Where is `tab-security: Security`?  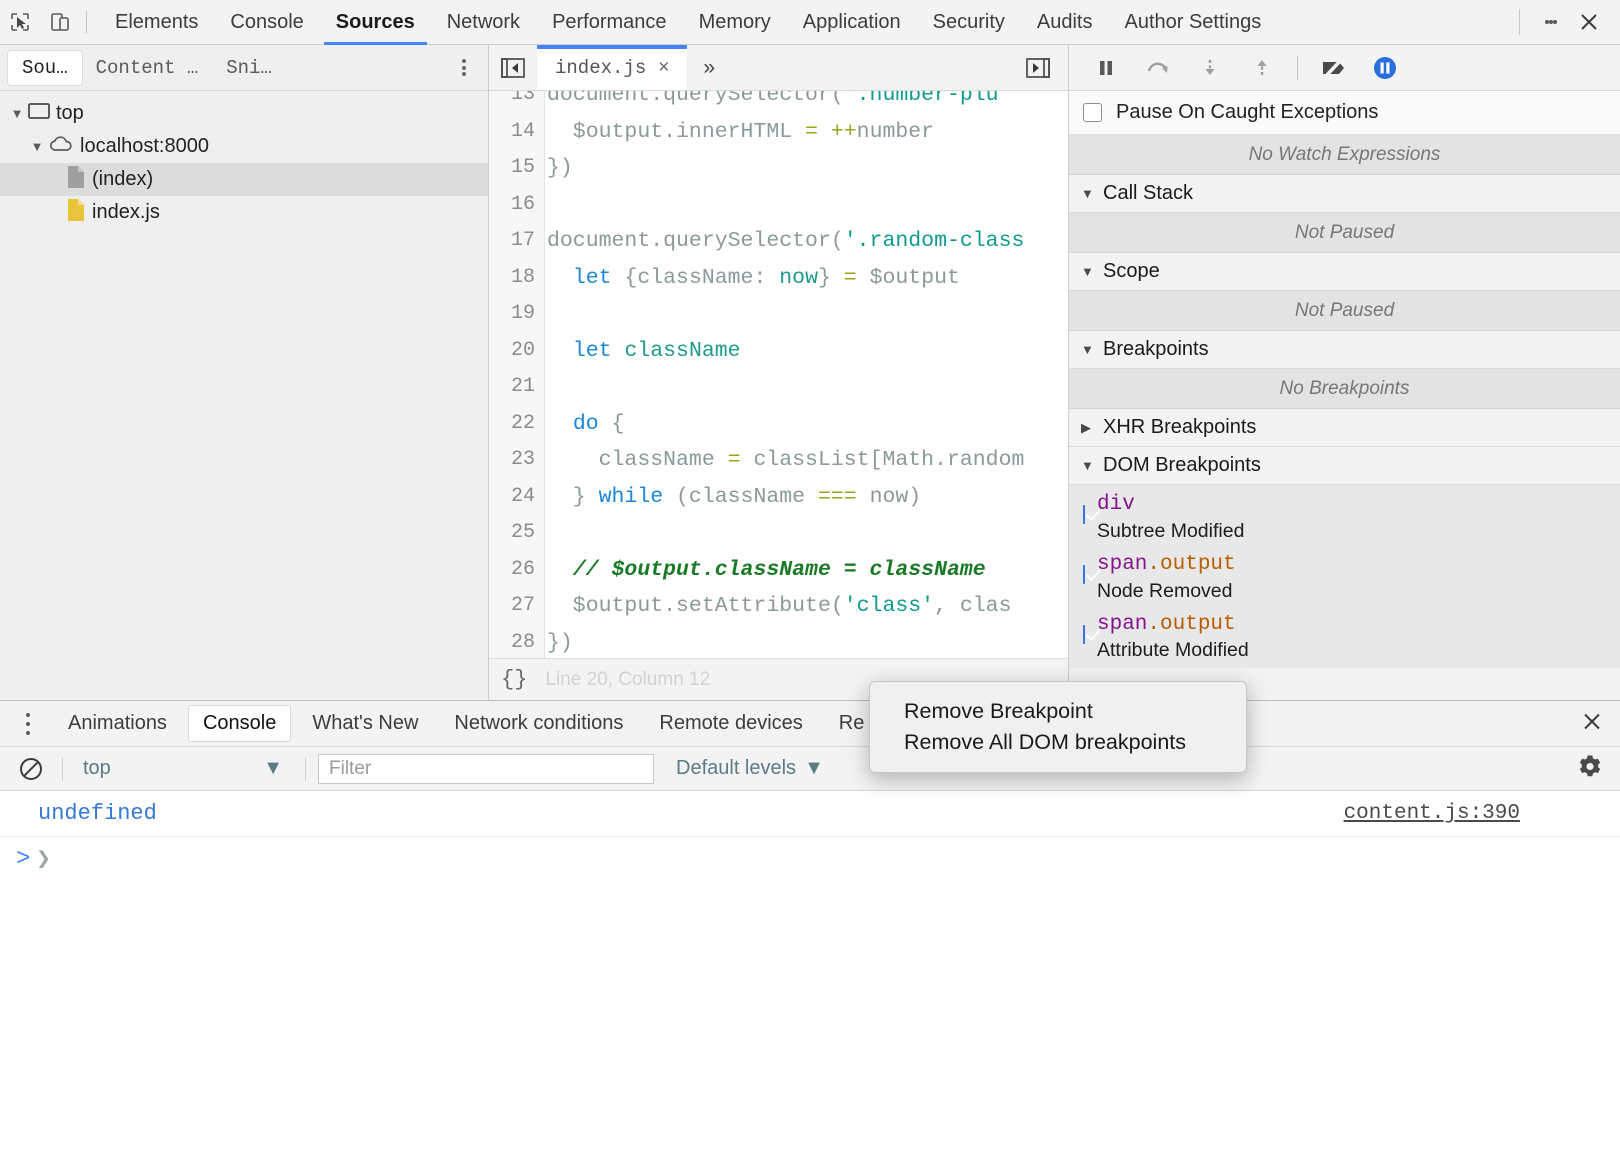 tab-security: Security is located at coordinates (969, 22).